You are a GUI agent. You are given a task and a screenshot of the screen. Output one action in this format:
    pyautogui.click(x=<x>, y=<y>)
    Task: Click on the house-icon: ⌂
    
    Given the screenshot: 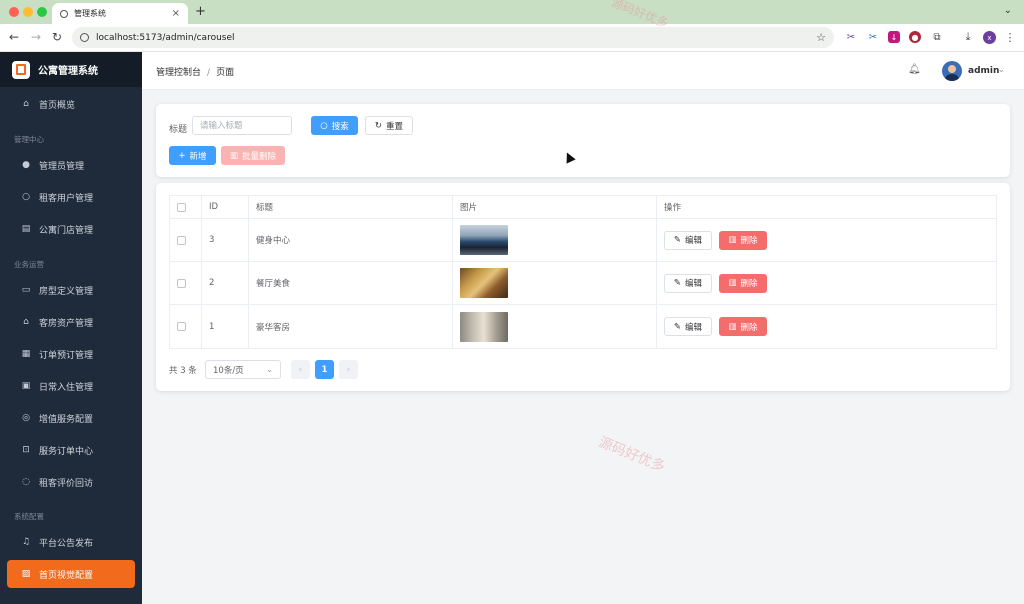 What is the action you would take?
    pyautogui.click(x=26, y=322)
    